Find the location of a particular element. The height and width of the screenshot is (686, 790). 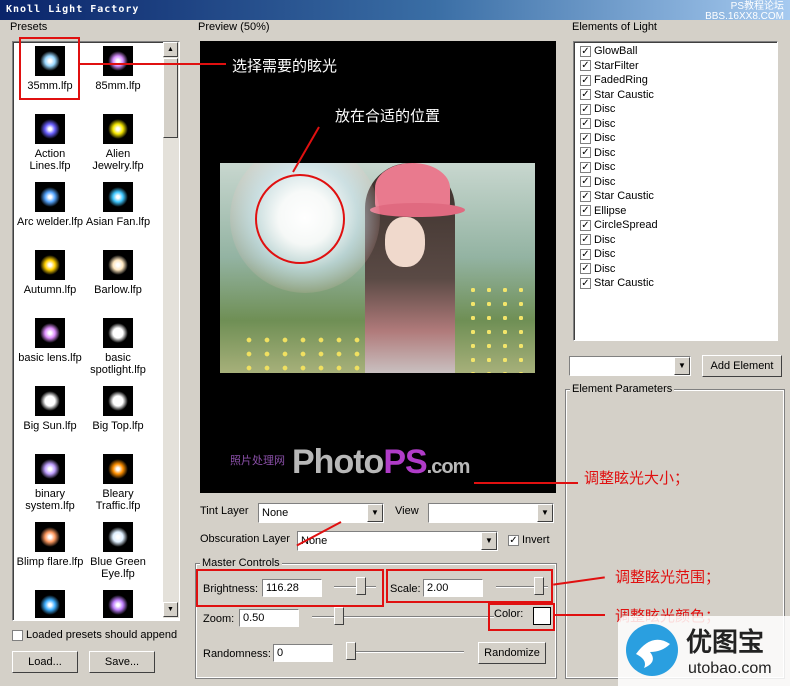

preset-item: 85mm.lfp is located at coordinates (118, 69).